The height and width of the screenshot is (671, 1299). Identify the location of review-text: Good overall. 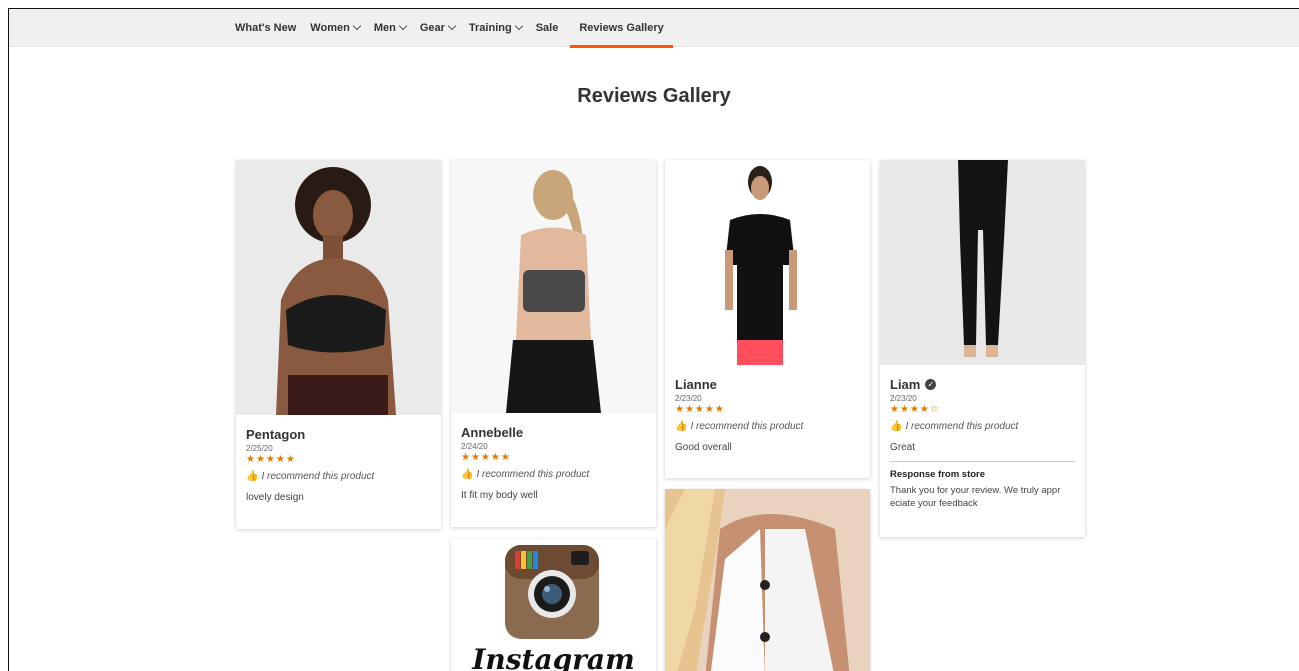
(703, 447).